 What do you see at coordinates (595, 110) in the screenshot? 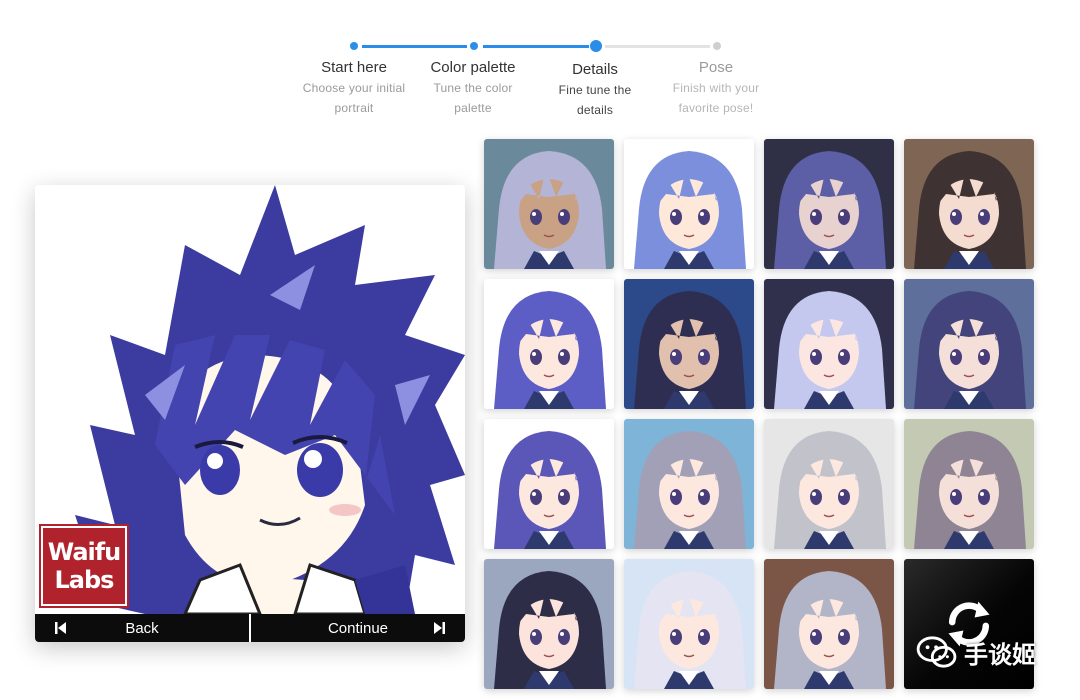
I see `step-subtitle: details` at bounding box center [595, 110].